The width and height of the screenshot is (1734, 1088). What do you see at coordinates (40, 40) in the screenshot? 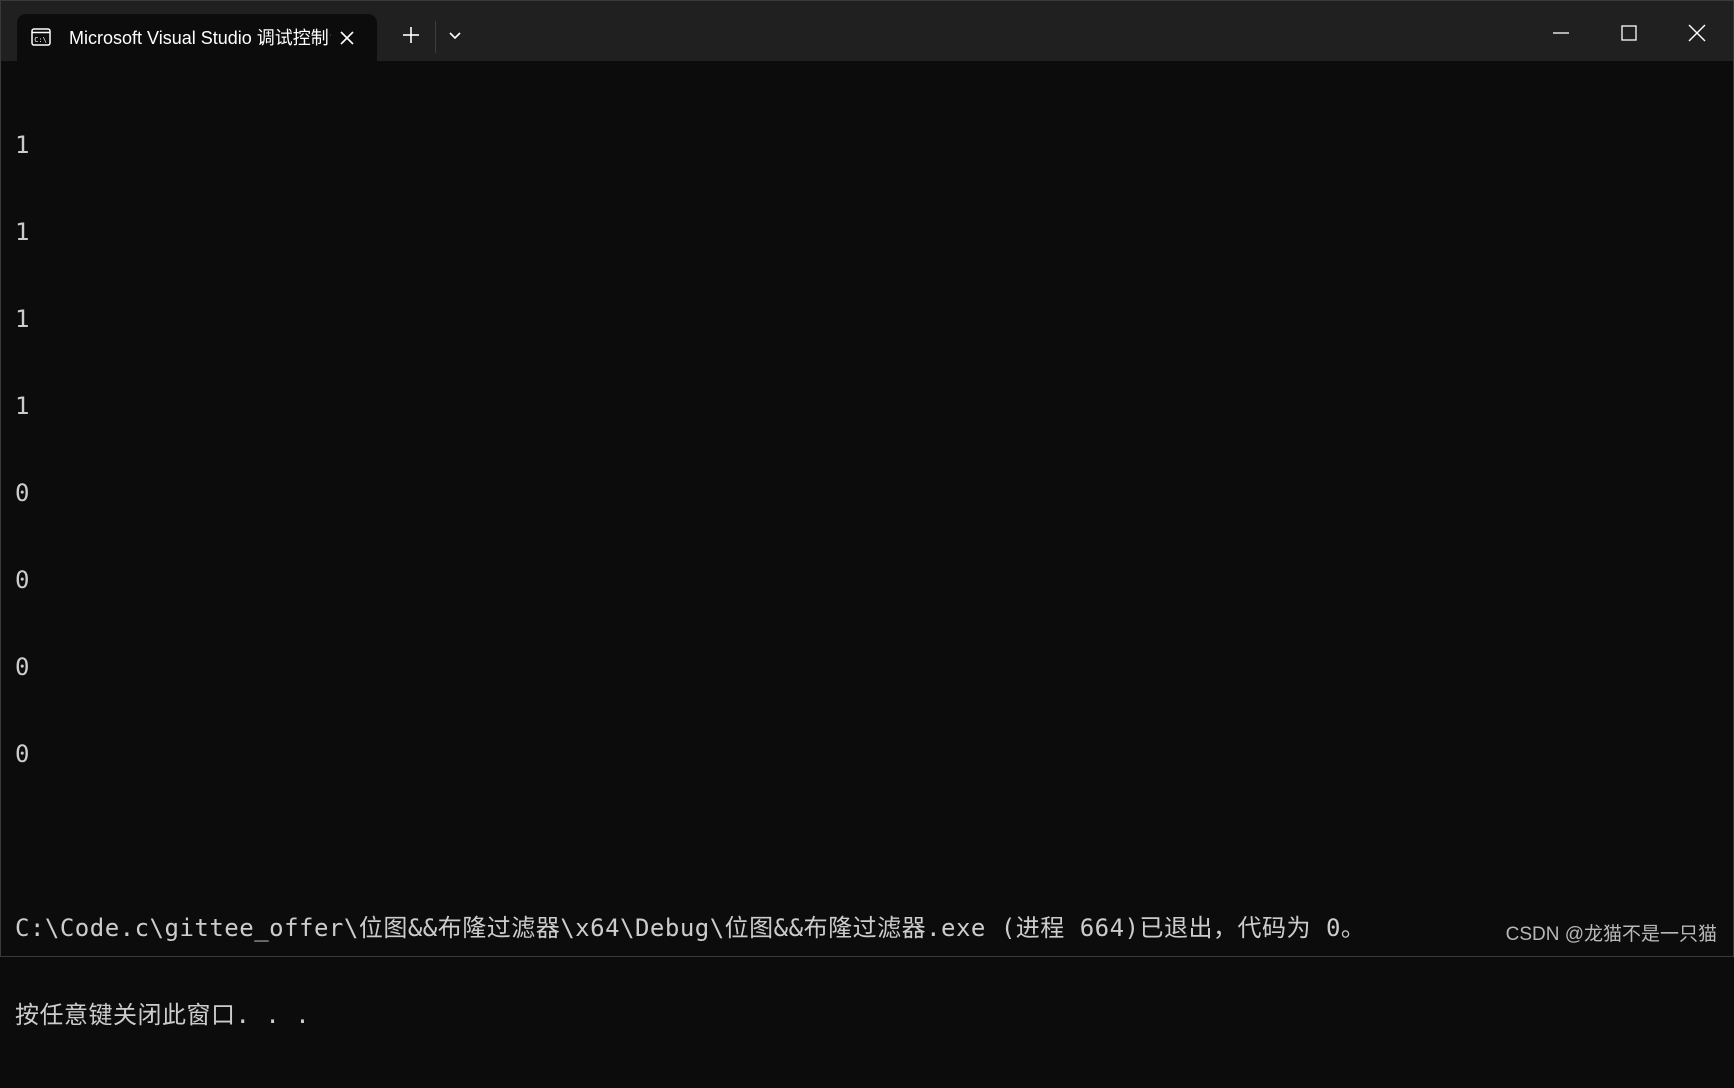
I see `svg-text: C:\` at bounding box center [40, 40].